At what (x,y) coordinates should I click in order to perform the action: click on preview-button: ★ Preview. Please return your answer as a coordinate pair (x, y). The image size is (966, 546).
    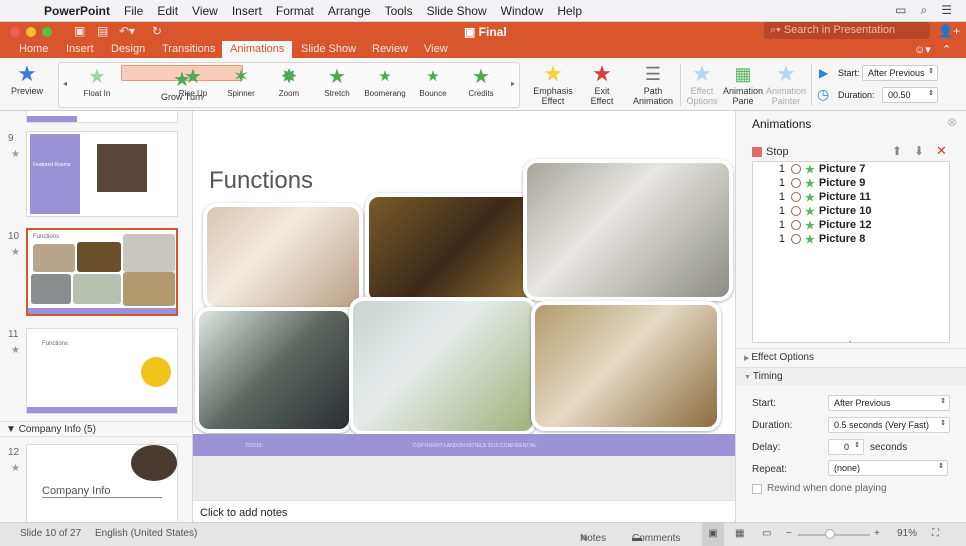
    Looking at the image, I should click on (27, 79).